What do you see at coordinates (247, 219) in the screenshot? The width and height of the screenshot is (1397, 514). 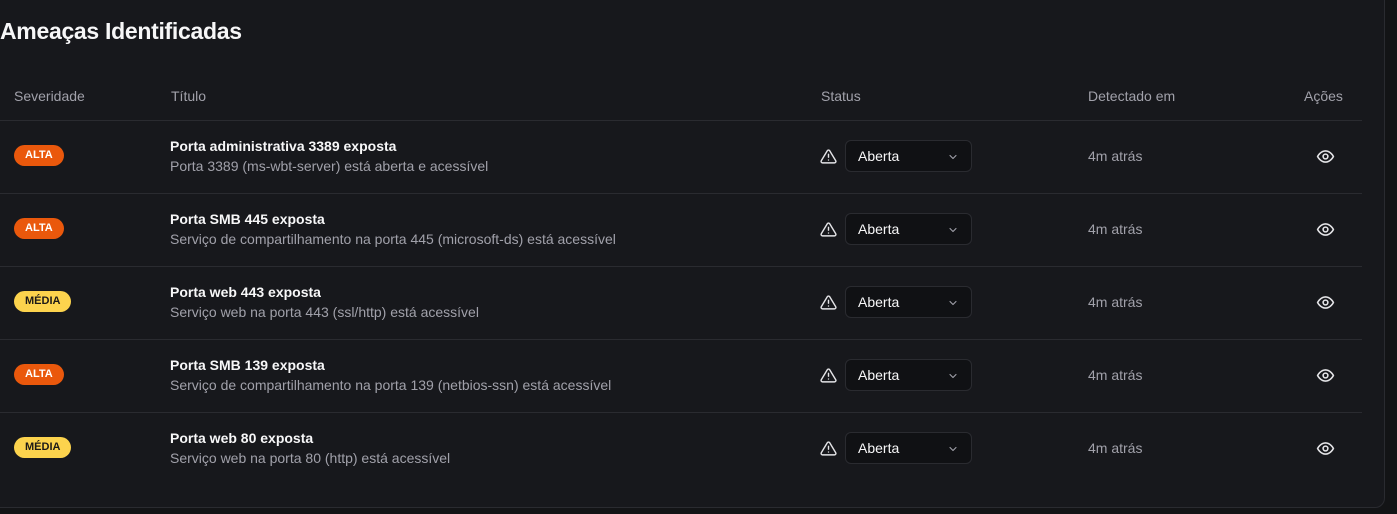 I see `threat-title: Porta SMB 445 exposta` at bounding box center [247, 219].